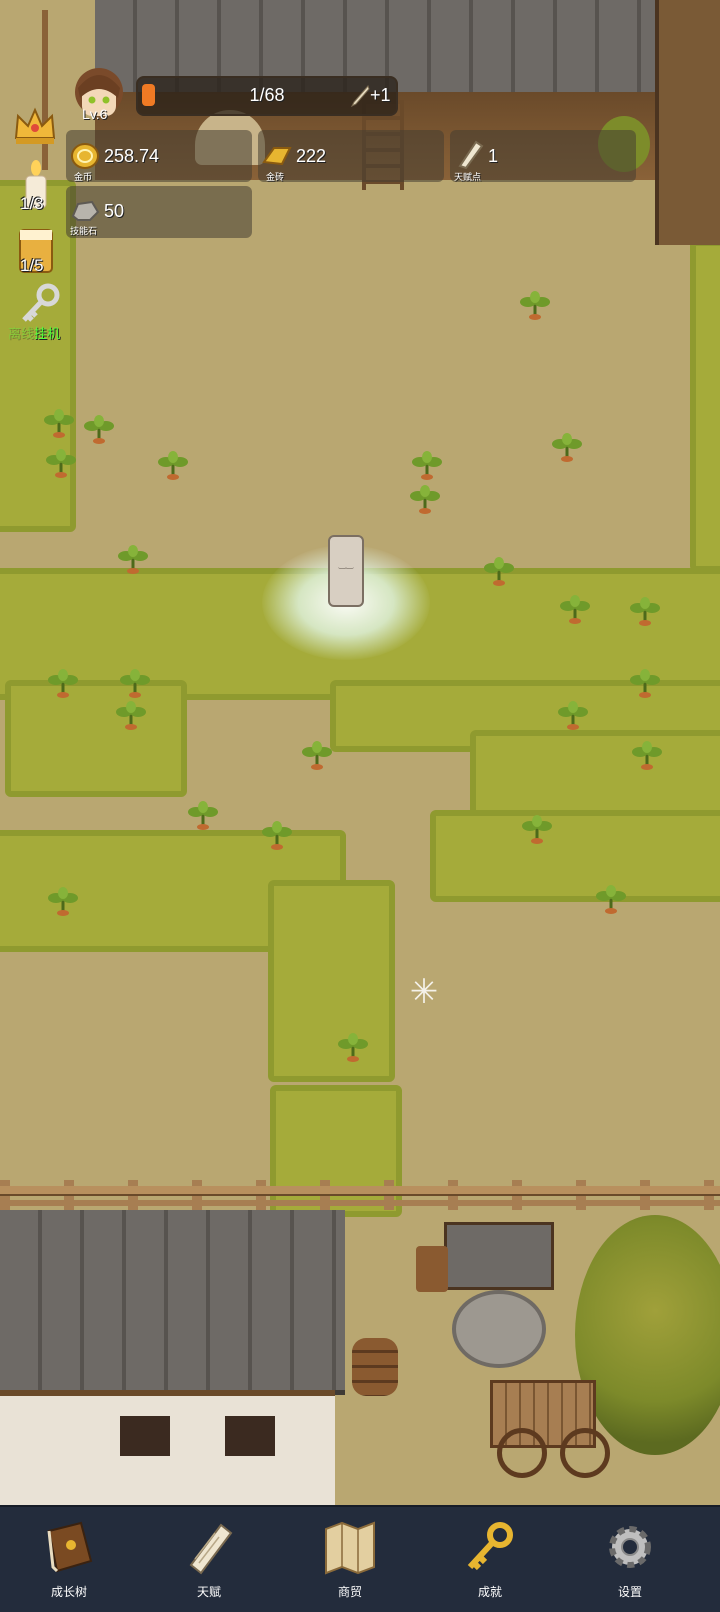 The width and height of the screenshot is (720, 1612). What do you see at coordinates (424, 992) in the screenshot?
I see `sparkle-effect: ✳` at bounding box center [424, 992].